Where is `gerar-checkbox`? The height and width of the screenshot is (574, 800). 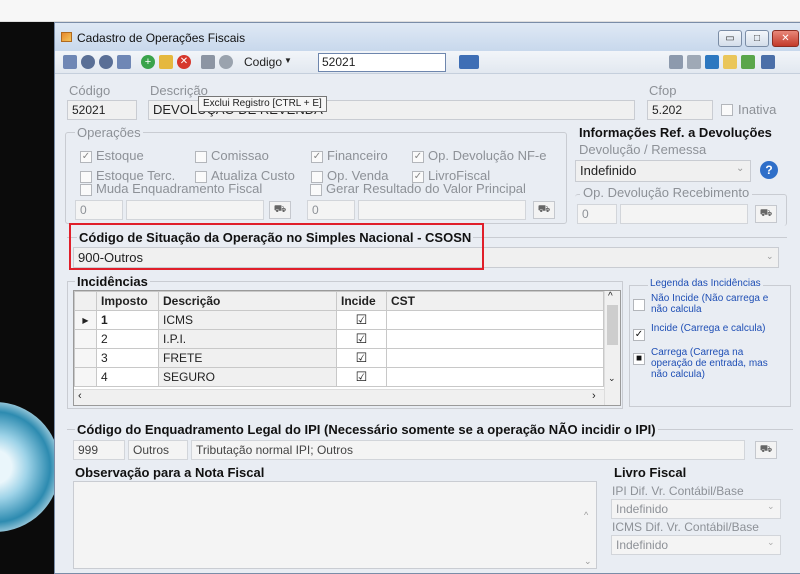
gerar-checkbox is located at coordinates (316, 190).